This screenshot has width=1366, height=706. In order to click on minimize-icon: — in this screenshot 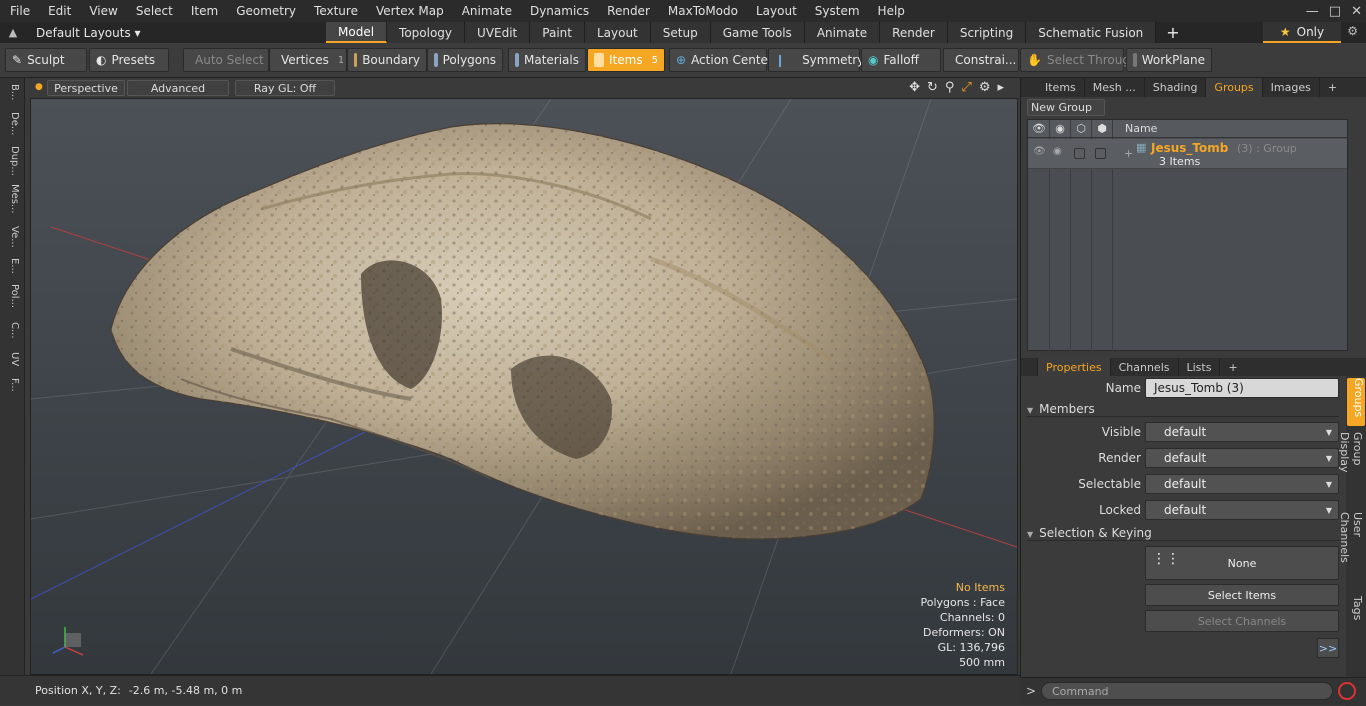, I will do `click(1312, 11)`.